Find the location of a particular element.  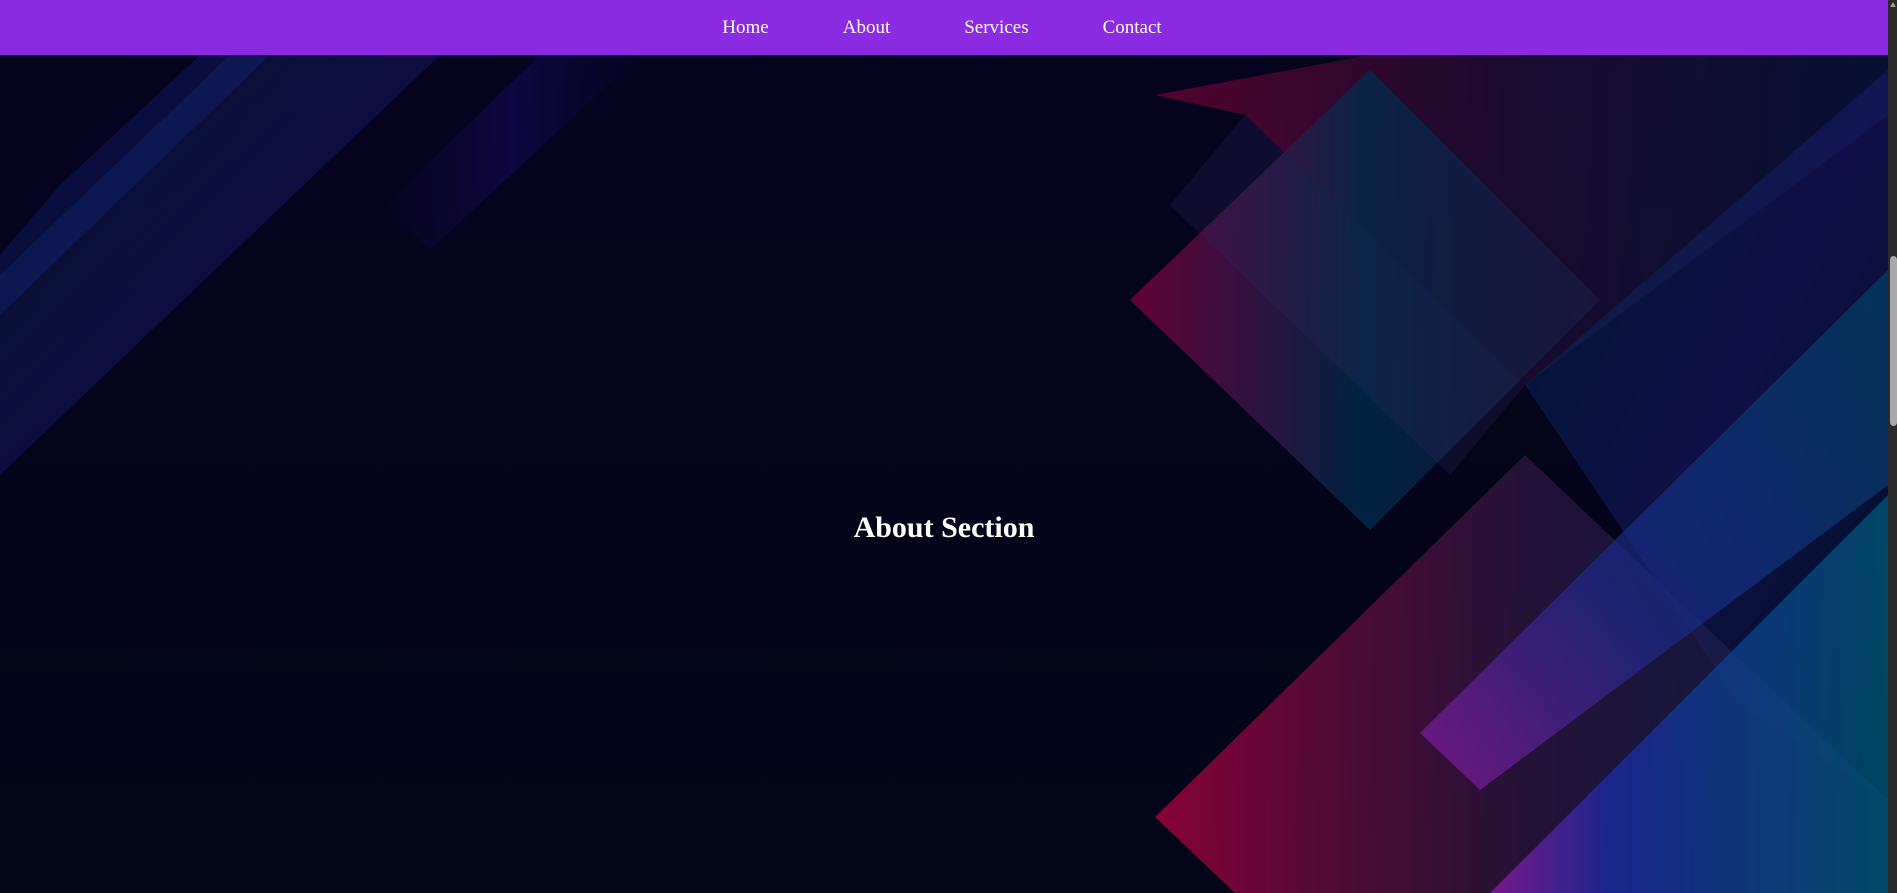

nav-item-home: Home is located at coordinates (745, 28).